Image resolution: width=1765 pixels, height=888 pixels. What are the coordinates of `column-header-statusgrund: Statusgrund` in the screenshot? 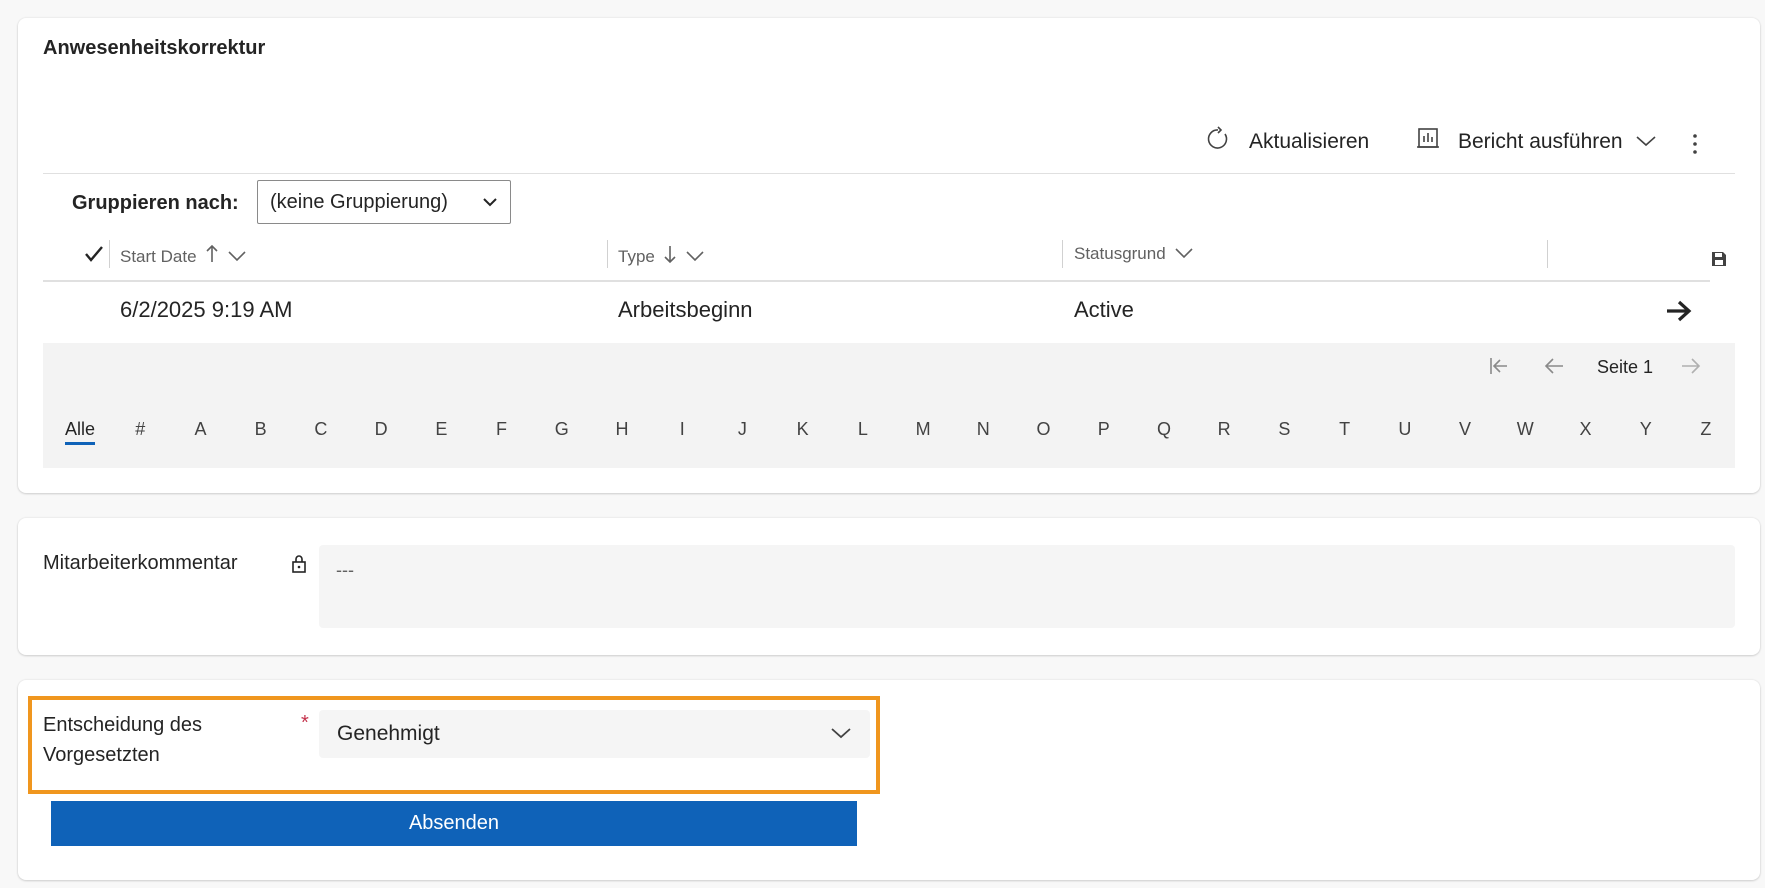 It's located at (1134, 254).